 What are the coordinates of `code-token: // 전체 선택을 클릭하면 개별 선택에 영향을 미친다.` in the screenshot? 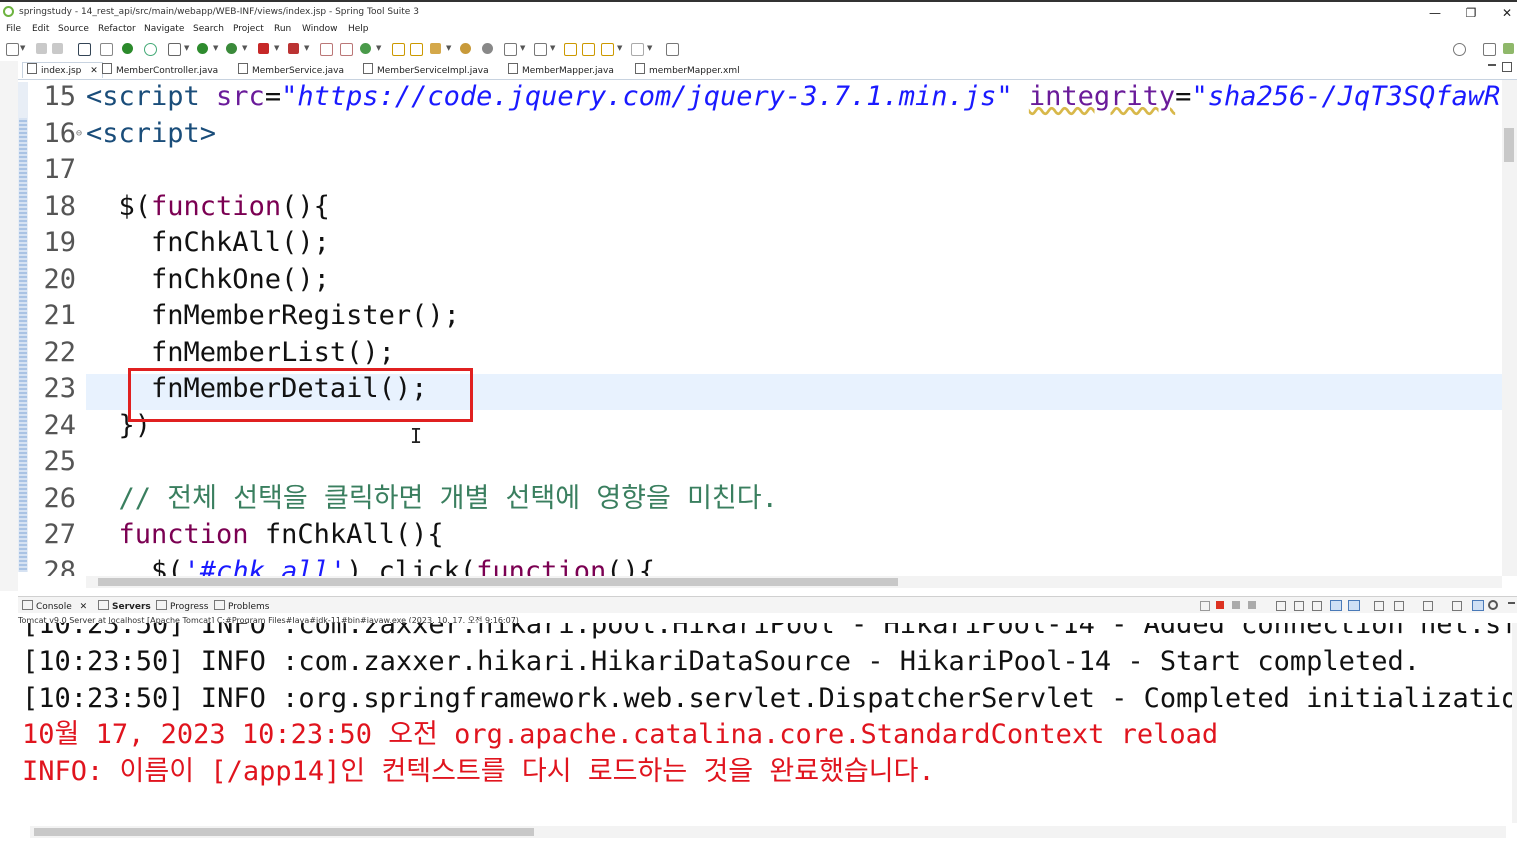 It's located at (432, 498).